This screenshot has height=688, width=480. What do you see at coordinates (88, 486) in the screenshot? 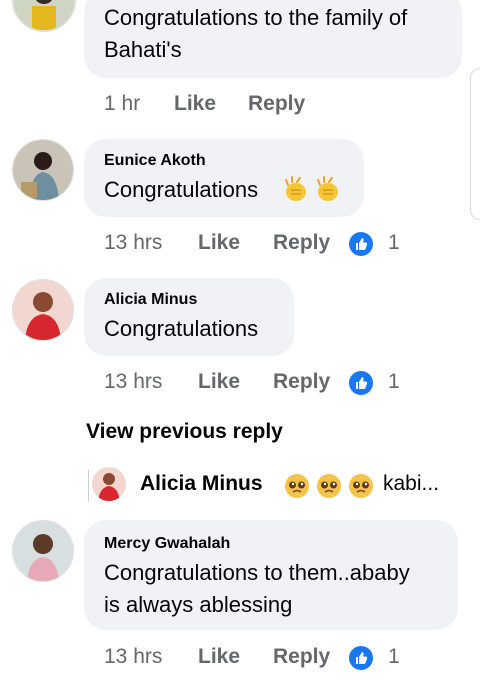
I see `reply-thread-line` at bounding box center [88, 486].